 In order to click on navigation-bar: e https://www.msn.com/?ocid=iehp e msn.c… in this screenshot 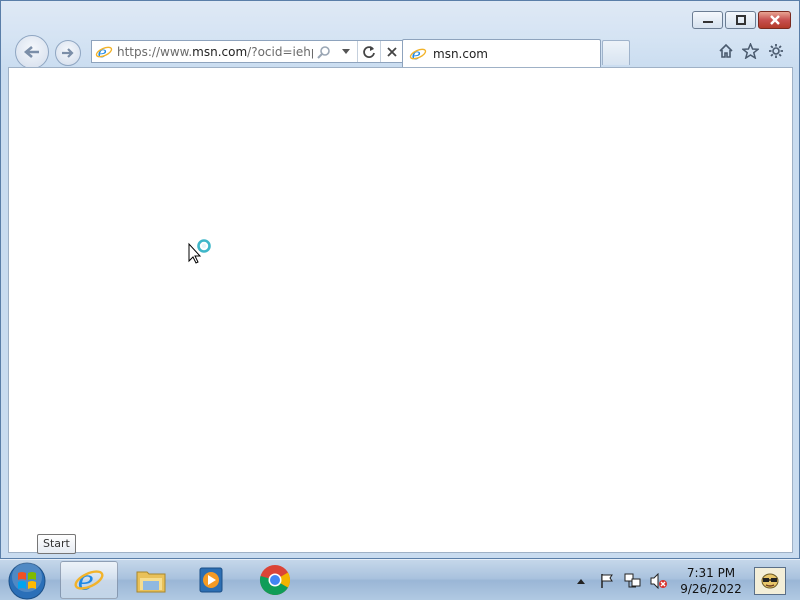, I will do `click(407, 52)`.